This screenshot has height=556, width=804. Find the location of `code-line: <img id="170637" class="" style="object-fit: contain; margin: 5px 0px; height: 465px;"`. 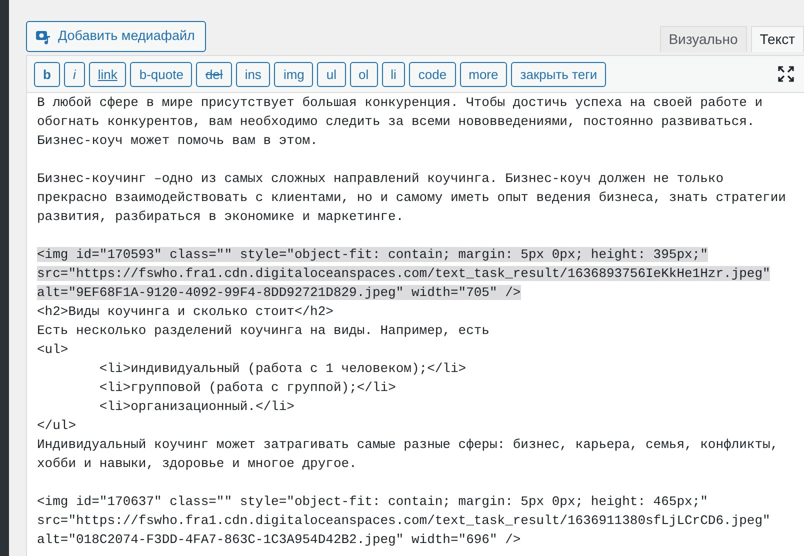

code-line: <img id="170637" class="" style="object-fit: contain; margin: 5px 0px; height: 465px;" is located at coordinates (372, 501).